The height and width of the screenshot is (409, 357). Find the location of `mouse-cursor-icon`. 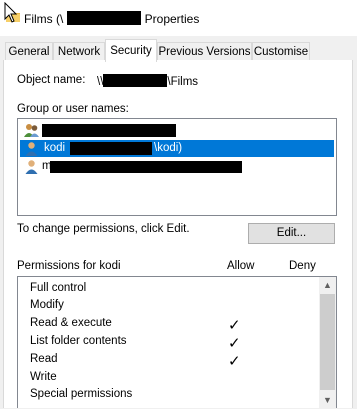

mouse-cursor-icon is located at coordinates (11, 12).